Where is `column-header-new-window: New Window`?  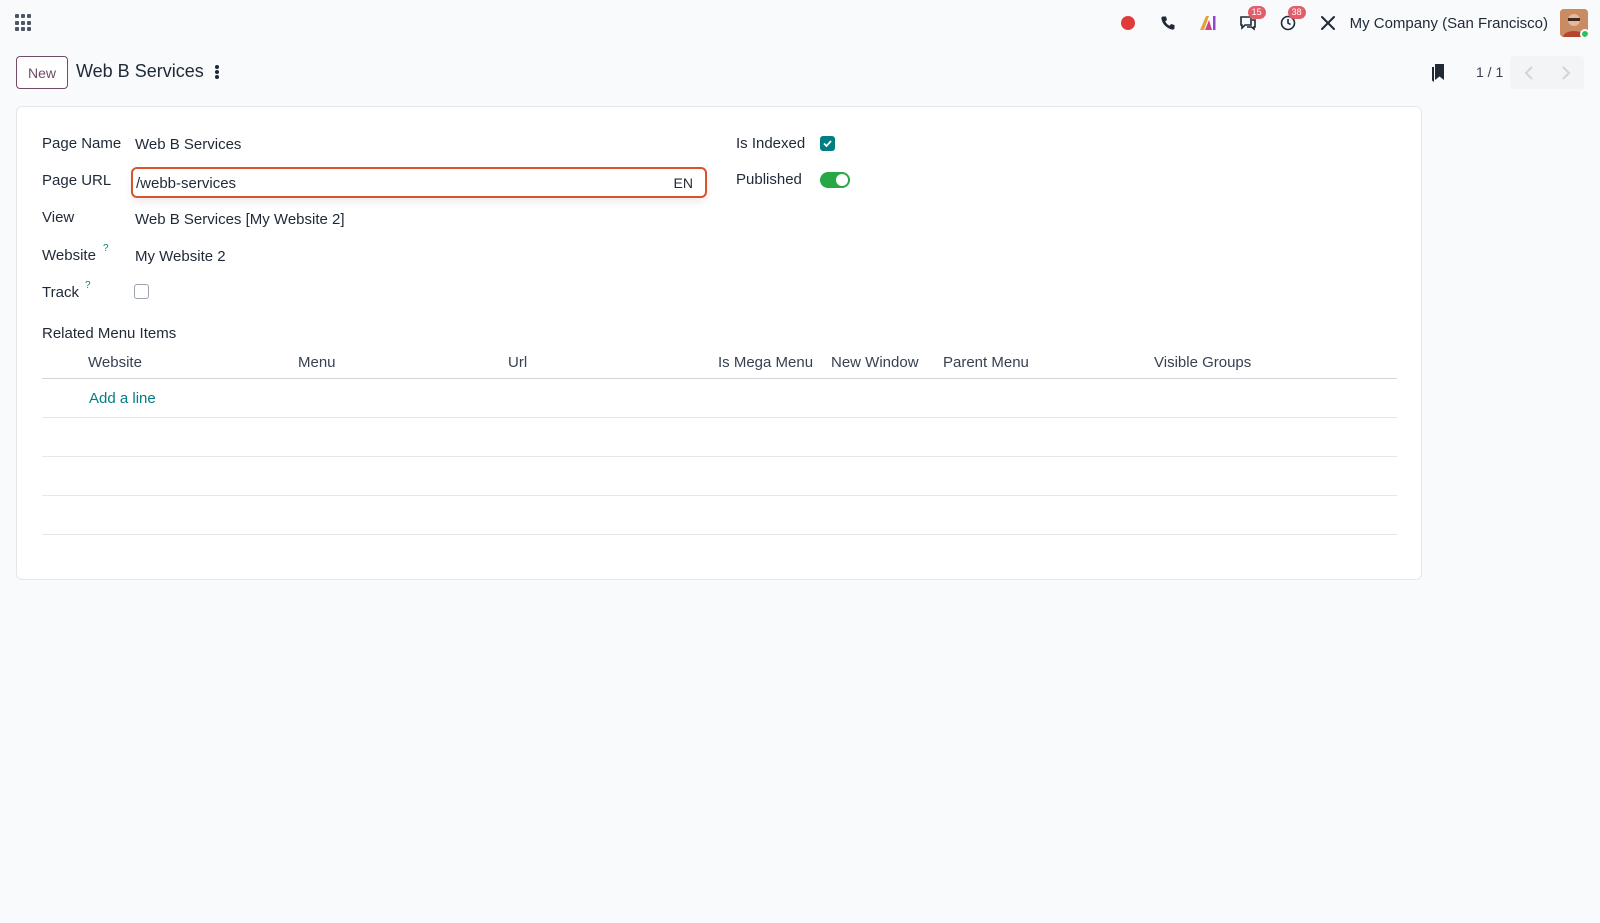
column-header-new-window: New Window is located at coordinates (875, 362).